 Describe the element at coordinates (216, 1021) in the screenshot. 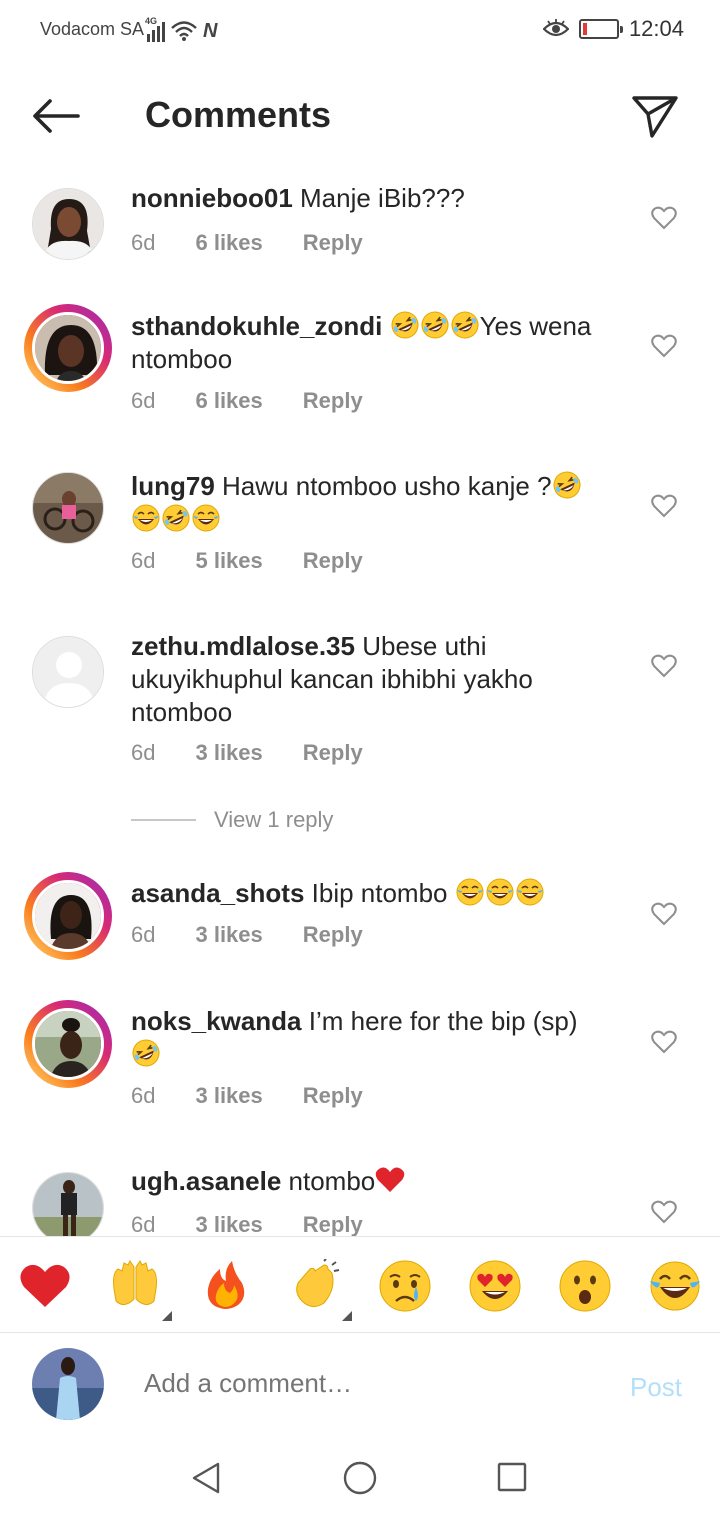

I see `comment-username: noks_kwanda` at that location.